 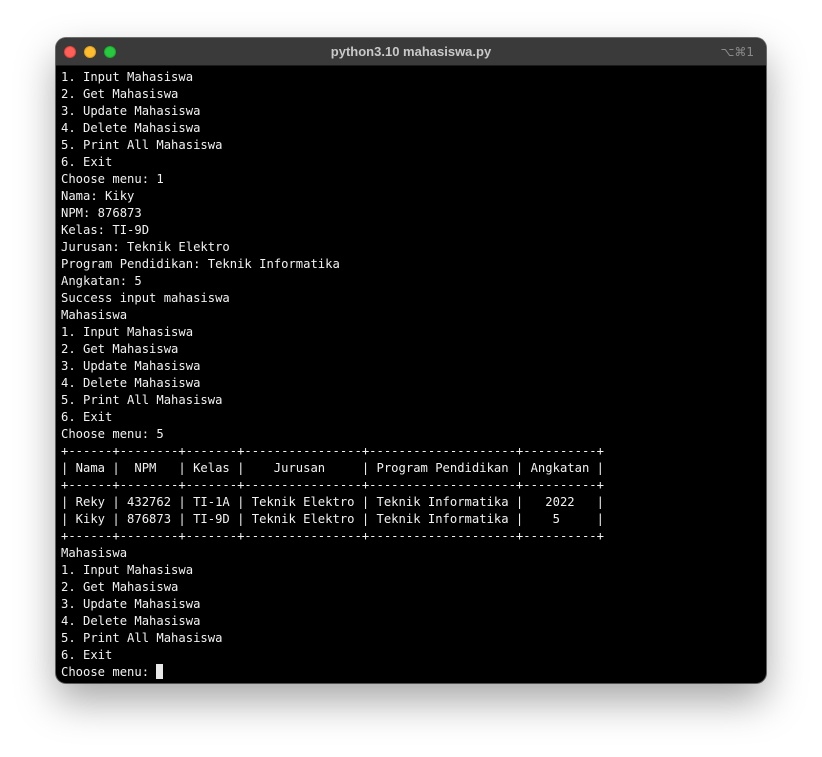 I want to click on title-bar: python3.10 mahasiswa.py ⌥⌘1, so click(x=411, y=52).